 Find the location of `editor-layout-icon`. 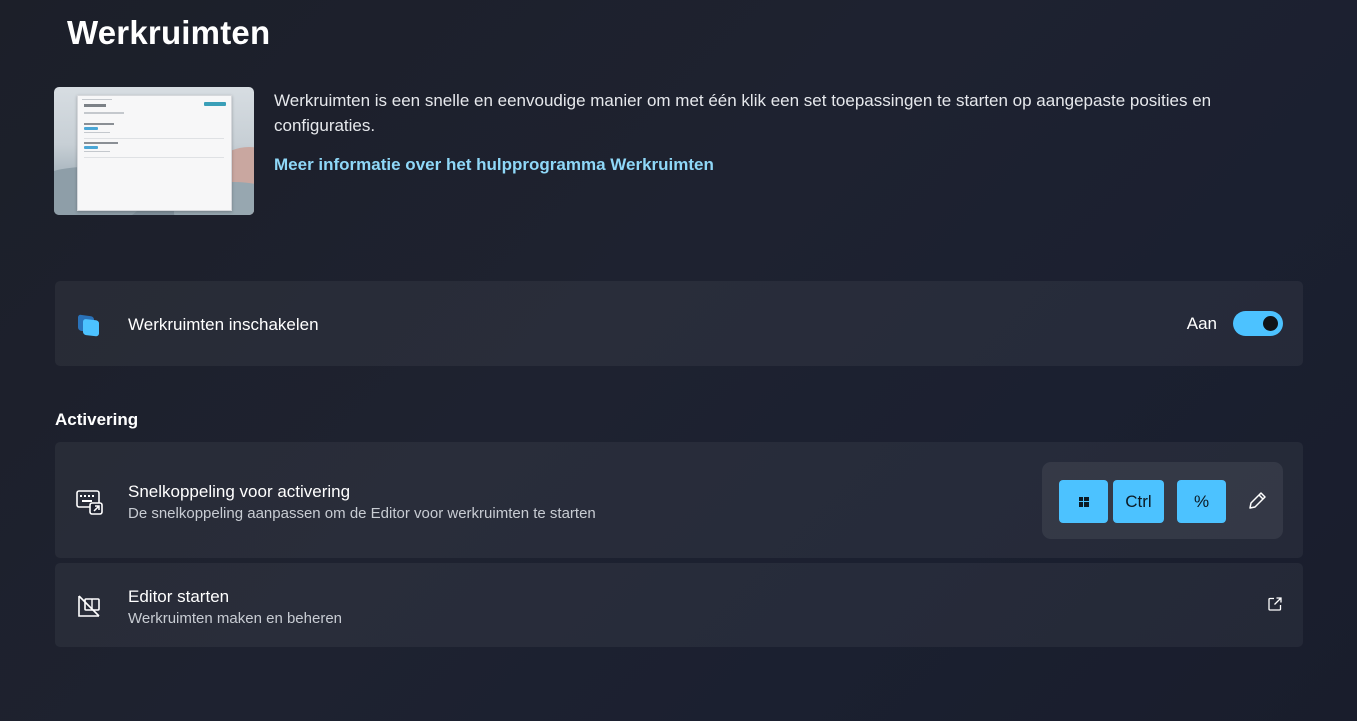

editor-layout-icon is located at coordinates (89, 606).